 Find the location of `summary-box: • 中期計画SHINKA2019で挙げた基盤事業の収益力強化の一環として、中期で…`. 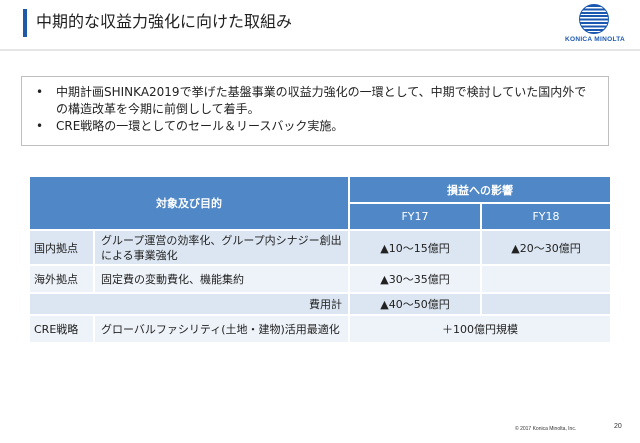

summary-box: • 中期計画SHINKA2019で挙げた基盤事業の収益力強化の一環として、中期で… is located at coordinates (315, 111).